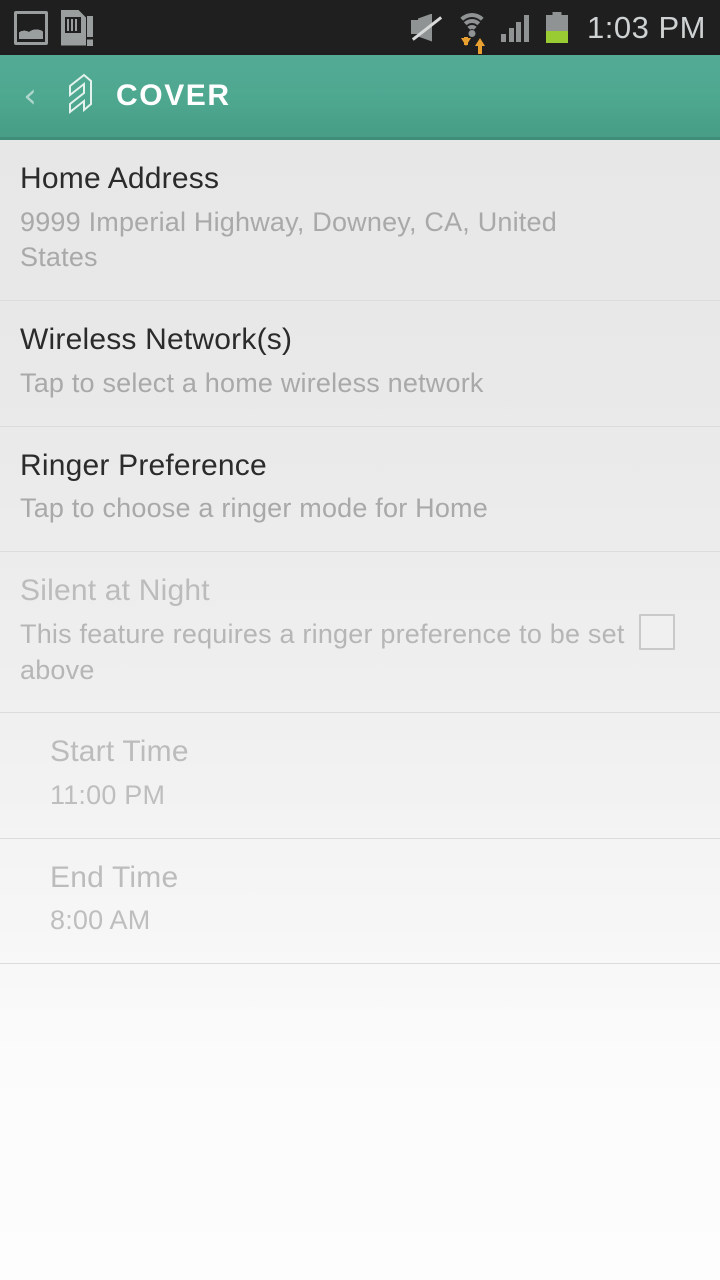 The image size is (720, 1280). Describe the element at coordinates (73, 24) in the screenshot. I see `sd-card-contacts` at that location.